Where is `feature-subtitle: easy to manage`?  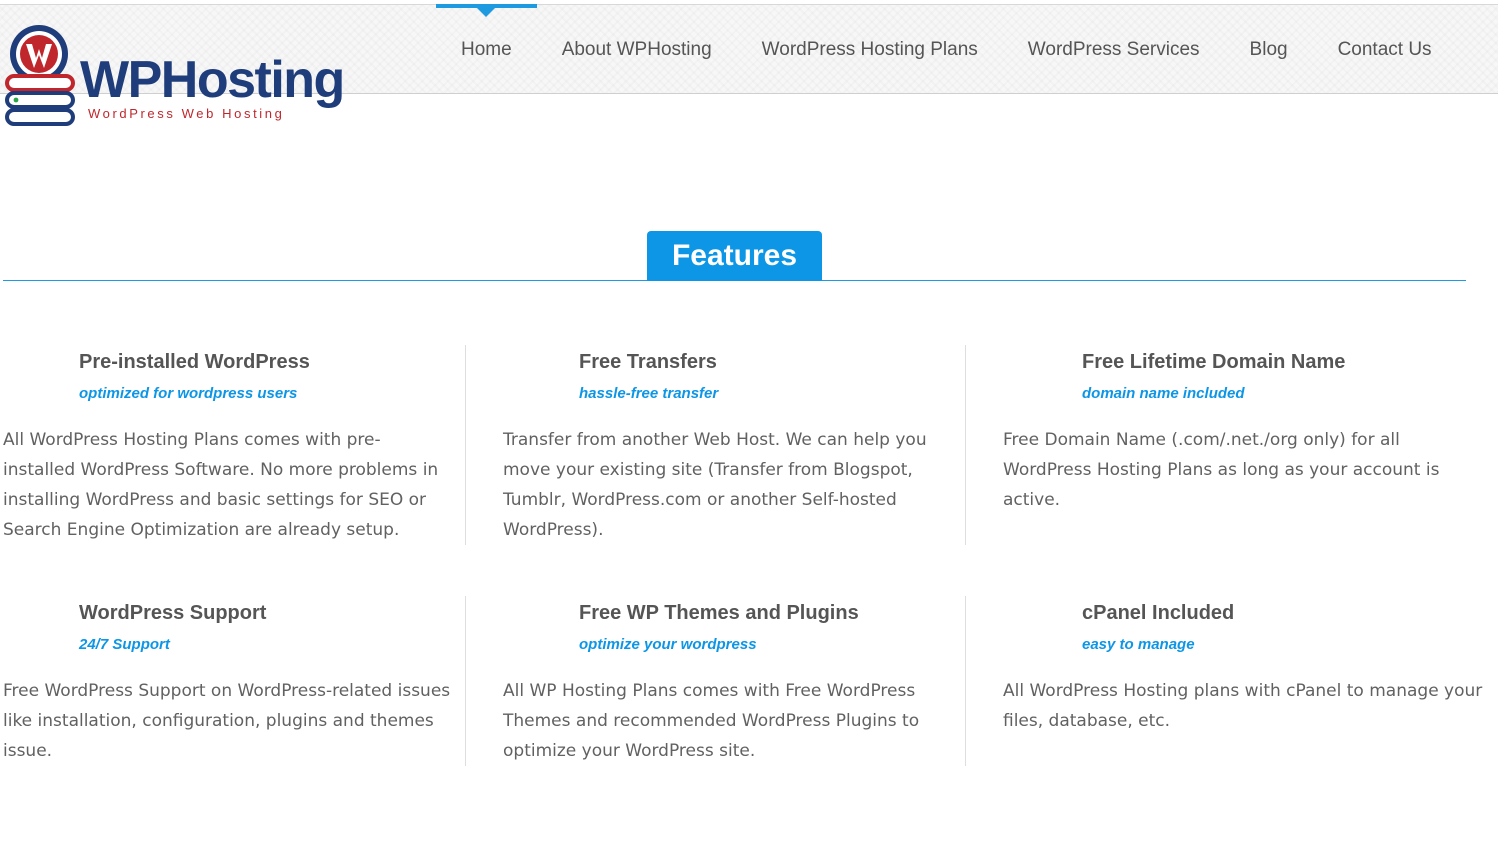
feature-subtitle: easy to manage is located at coordinates (1138, 644).